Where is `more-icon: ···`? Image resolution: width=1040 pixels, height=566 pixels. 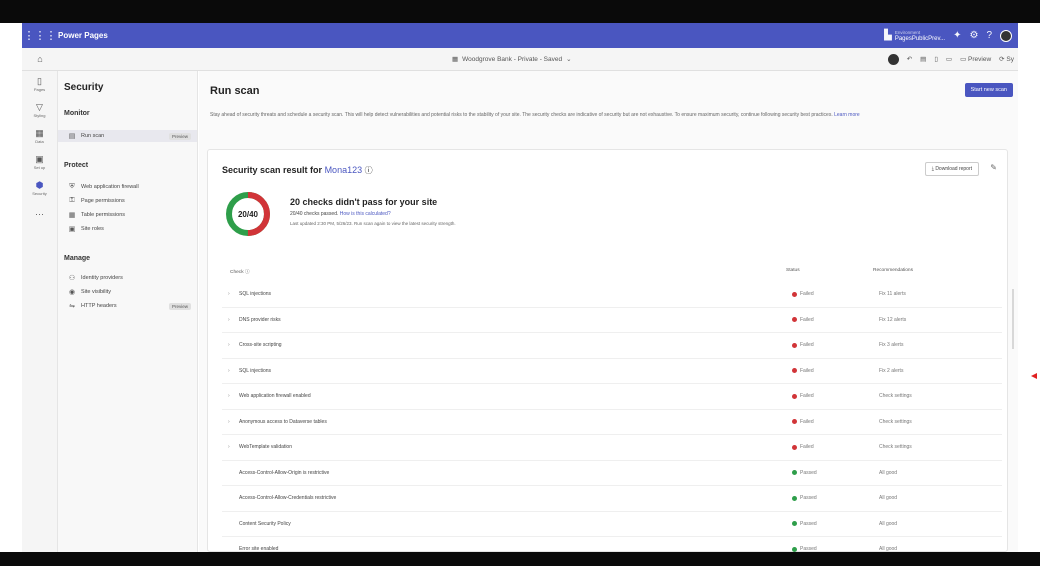
more-icon: ··· is located at coordinates (39, 214).